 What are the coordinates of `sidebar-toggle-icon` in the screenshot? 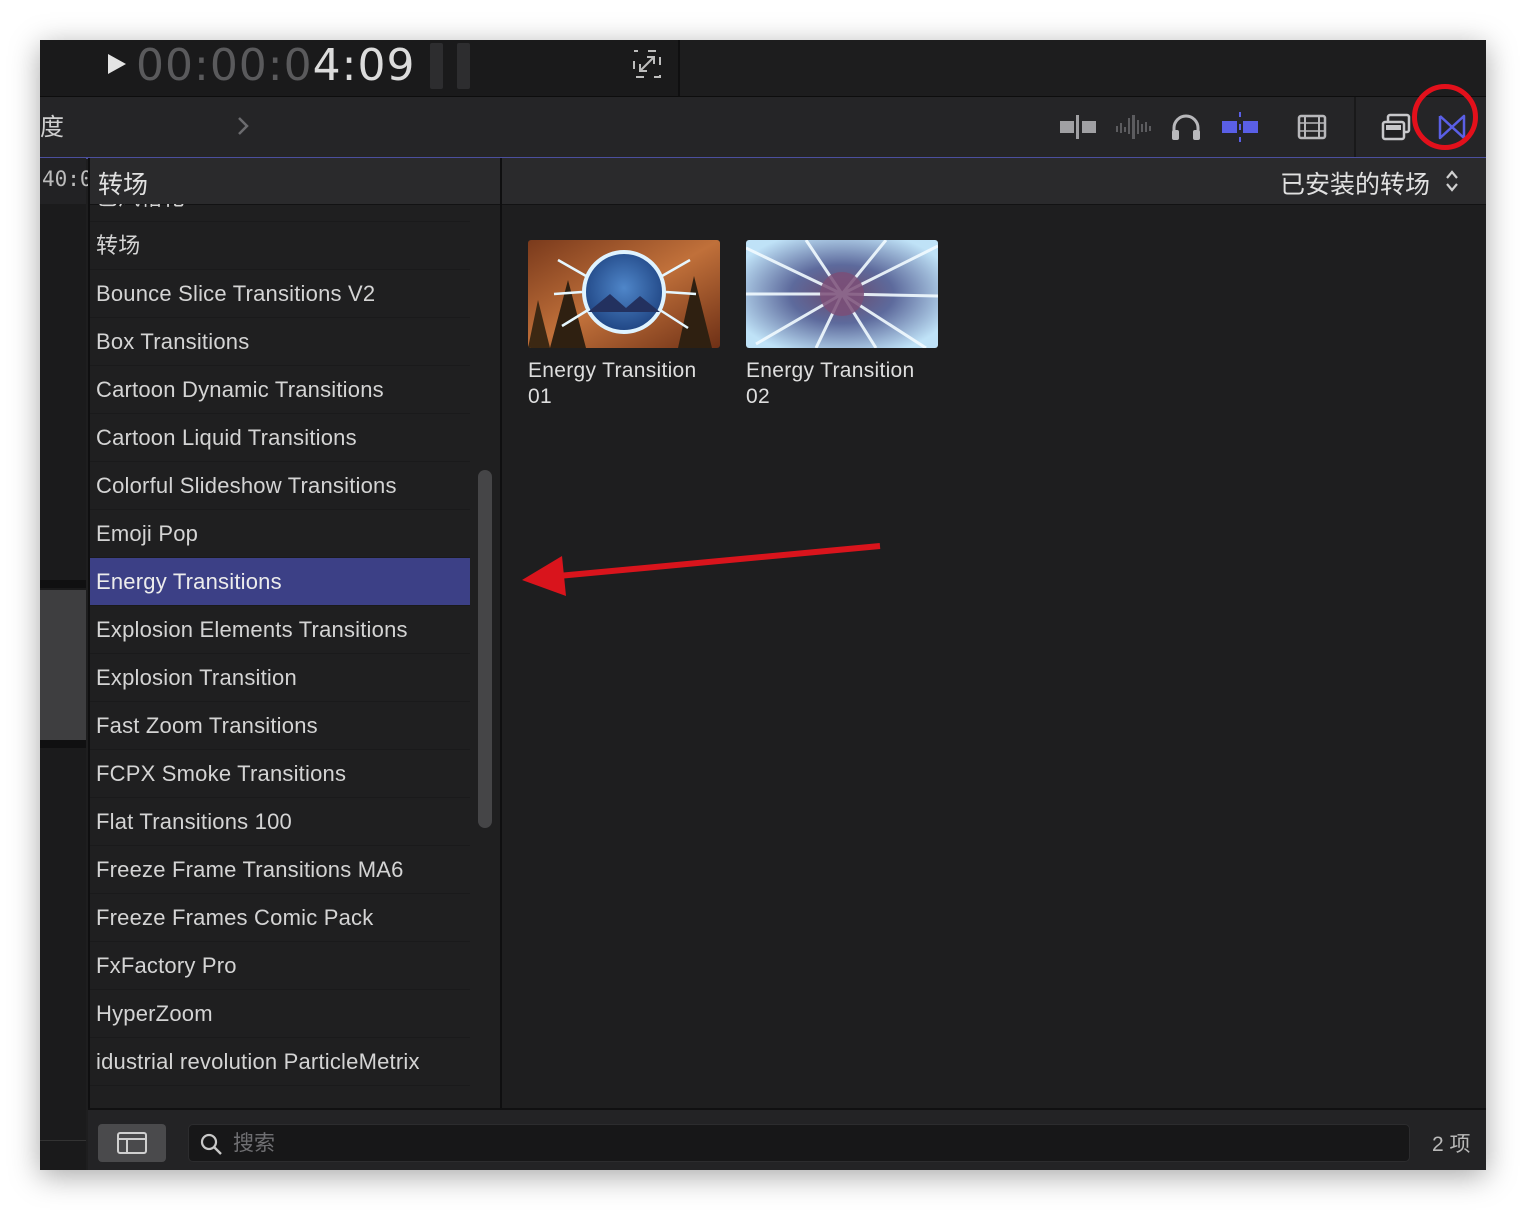 It's located at (132, 1143).